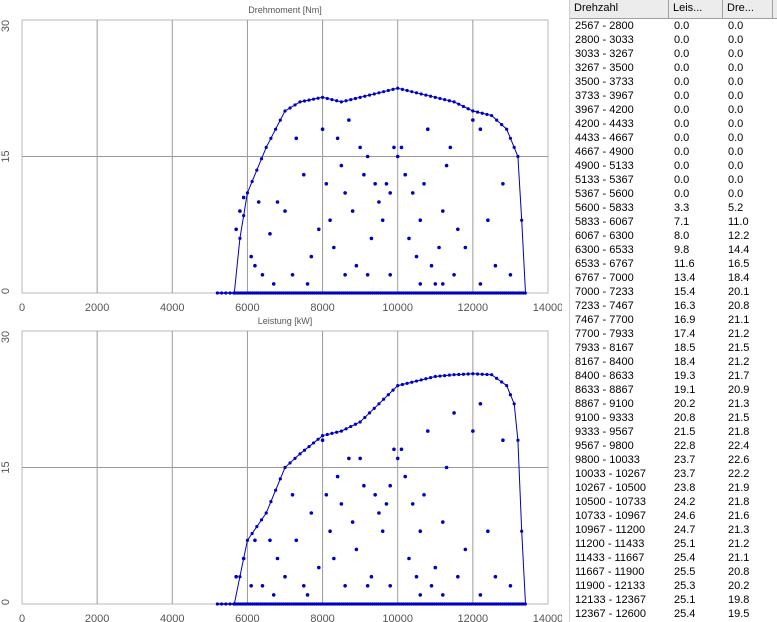 The image size is (777, 622). Describe the element at coordinates (673, 474) in the screenshot. I see `table-row: 10033 - 10267 23.7 22.2` at that location.